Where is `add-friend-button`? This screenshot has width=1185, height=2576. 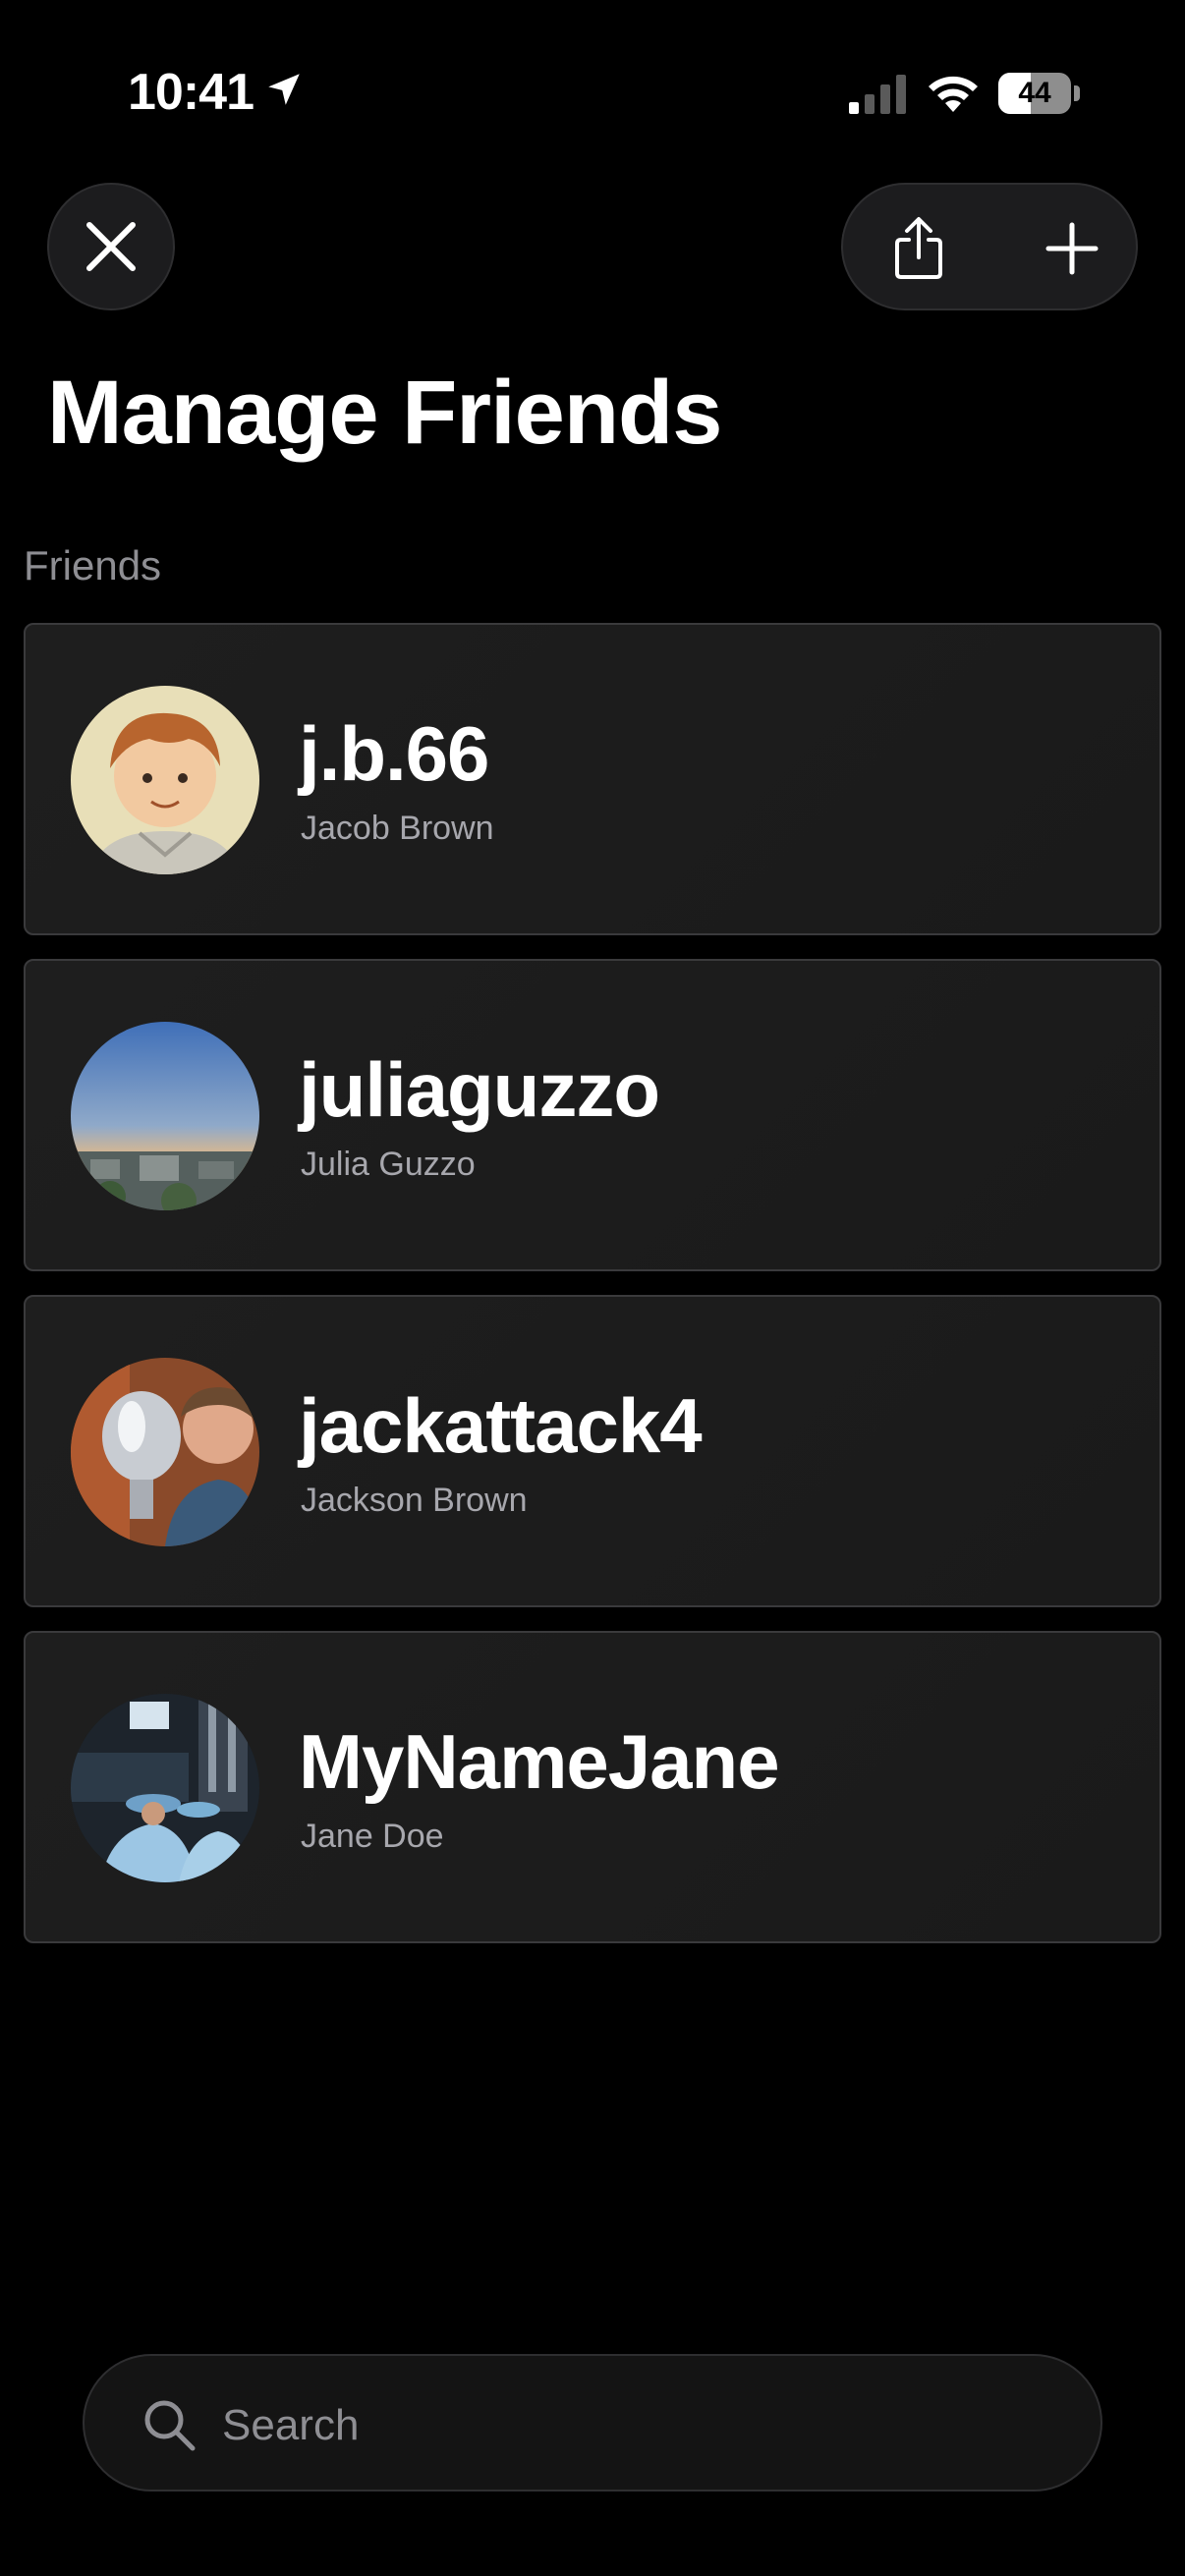 add-friend-button is located at coordinates (1072, 248).